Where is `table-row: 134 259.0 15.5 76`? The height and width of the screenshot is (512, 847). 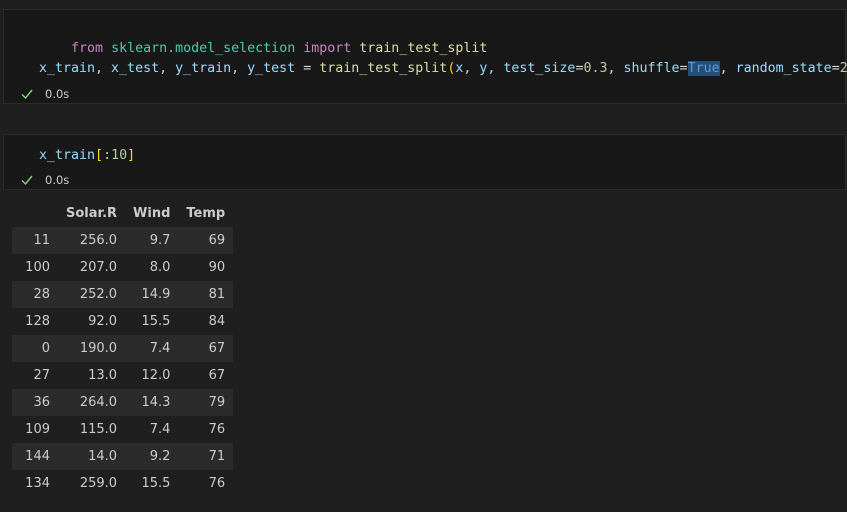 table-row: 134 259.0 15.5 76 is located at coordinates (123, 483).